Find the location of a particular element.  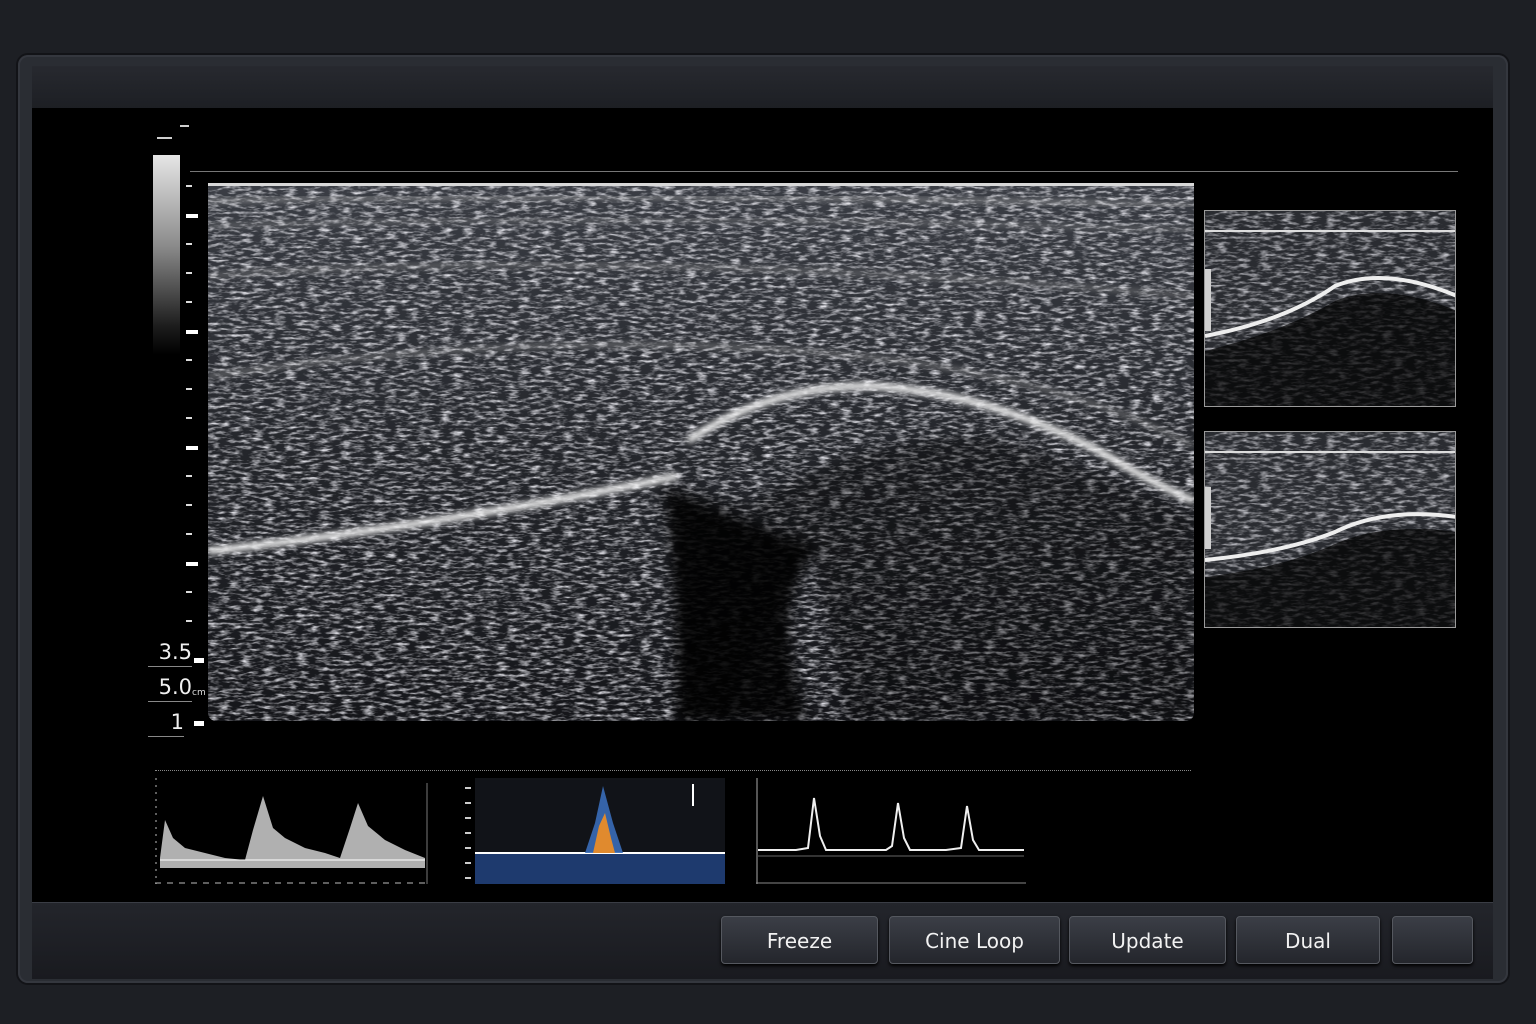

waveform-svg is located at coordinates (891, 831).